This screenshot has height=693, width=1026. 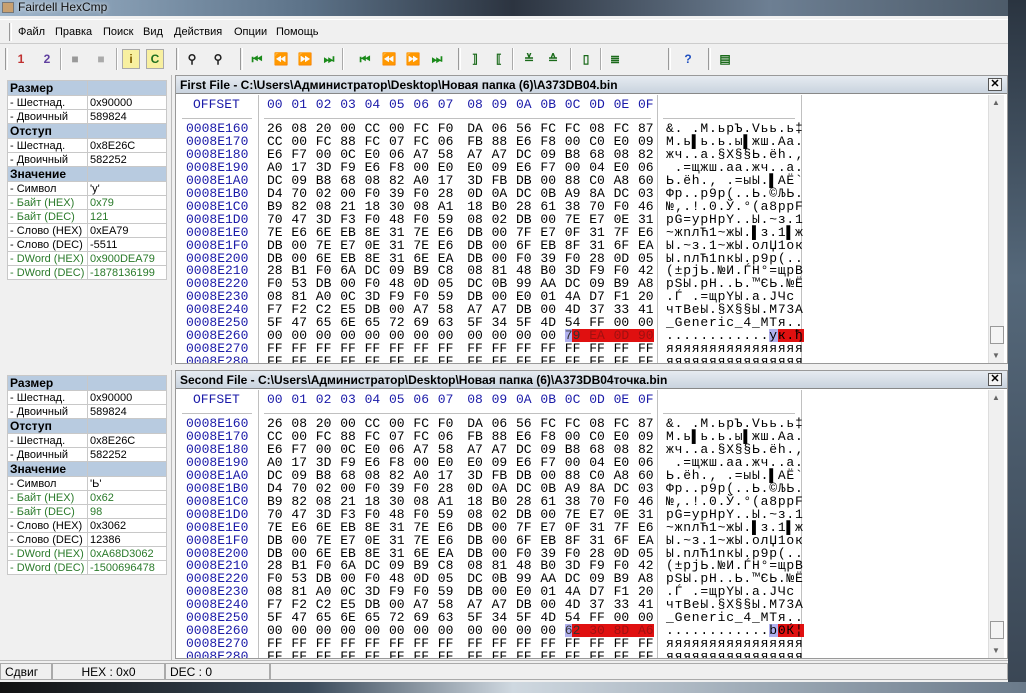 I want to click on hex-byte: 6E, so click(x=328, y=232).